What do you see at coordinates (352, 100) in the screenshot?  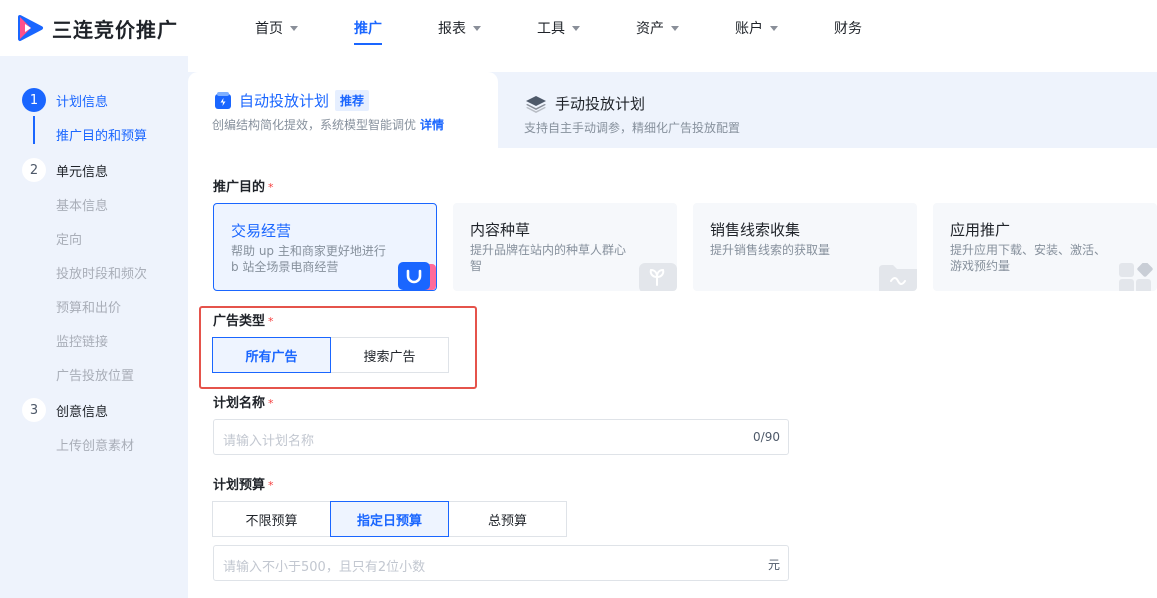 I see `recommend-badge: 推荐` at bounding box center [352, 100].